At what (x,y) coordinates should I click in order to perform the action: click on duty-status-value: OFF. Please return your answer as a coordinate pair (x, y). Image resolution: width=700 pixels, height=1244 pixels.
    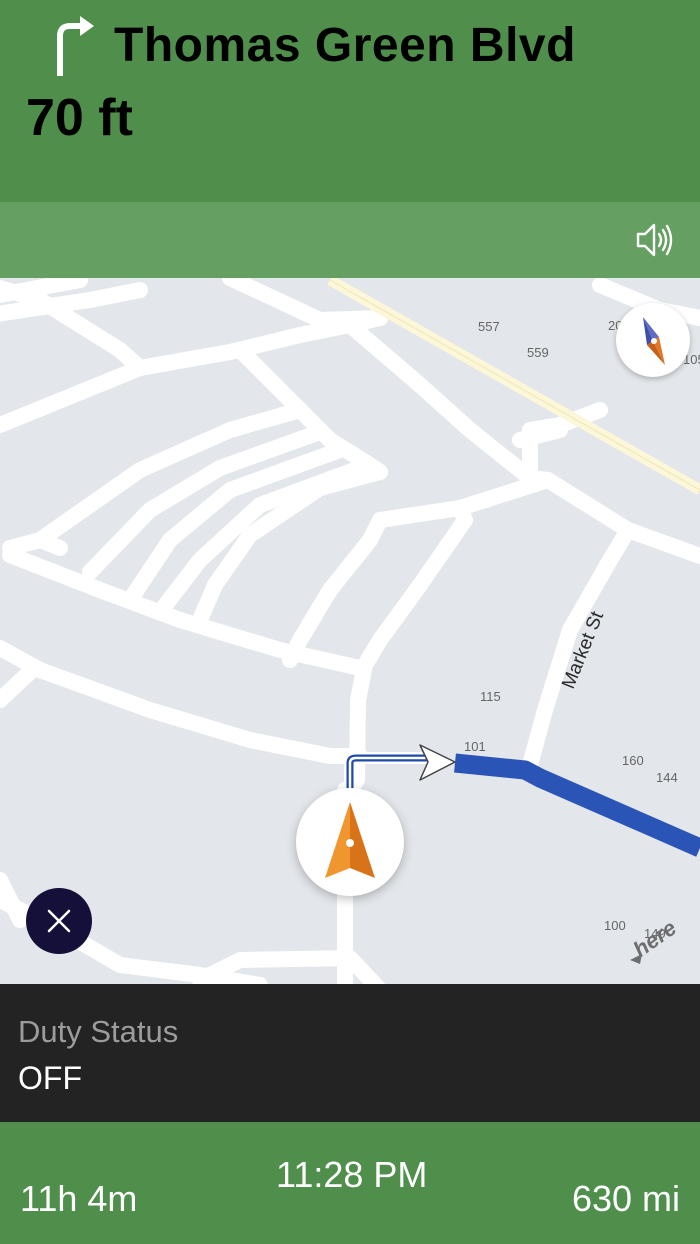
    Looking at the image, I should click on (50, 1078).